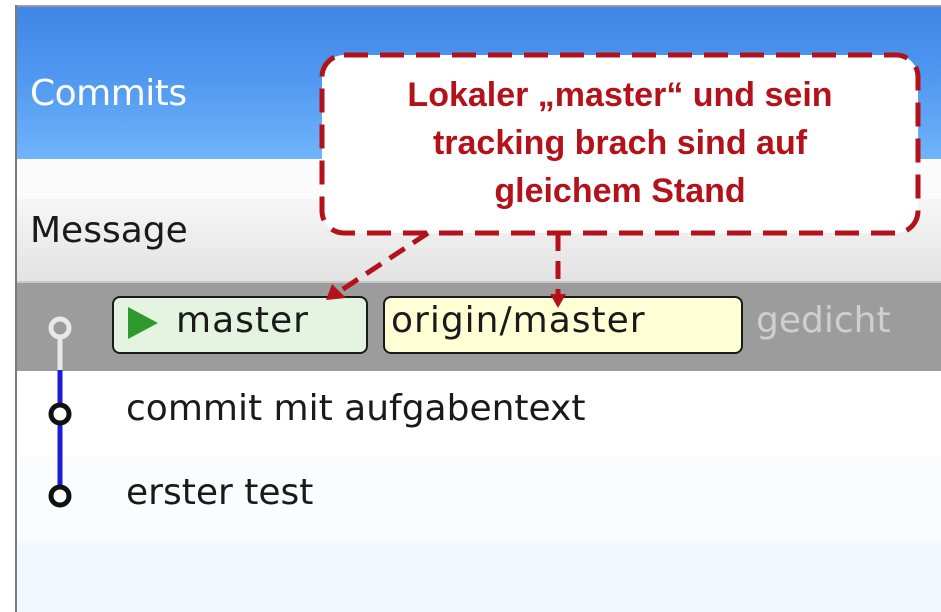 The width and height of the screenshot is (941, 612). Describe the element at coordinates (620, 143) in the screenshot. I see `callout-line-2: tracking brach sind auf` at that location.